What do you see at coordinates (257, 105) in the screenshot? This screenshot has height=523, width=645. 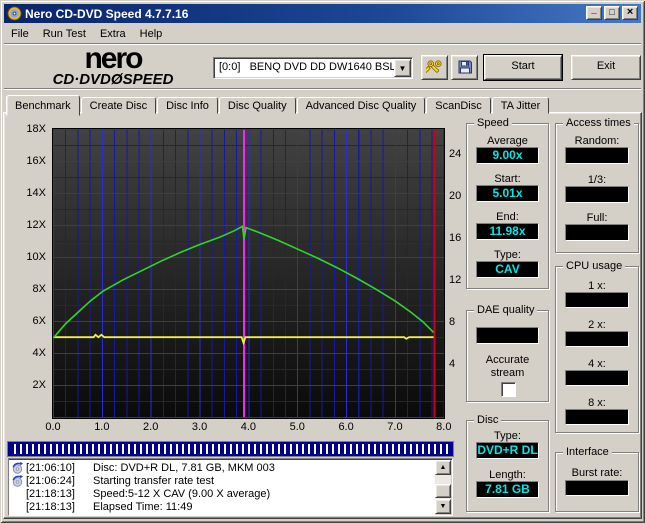 I see `tab-disc-quality: Disc Quality` at bounding box center [257, 105].